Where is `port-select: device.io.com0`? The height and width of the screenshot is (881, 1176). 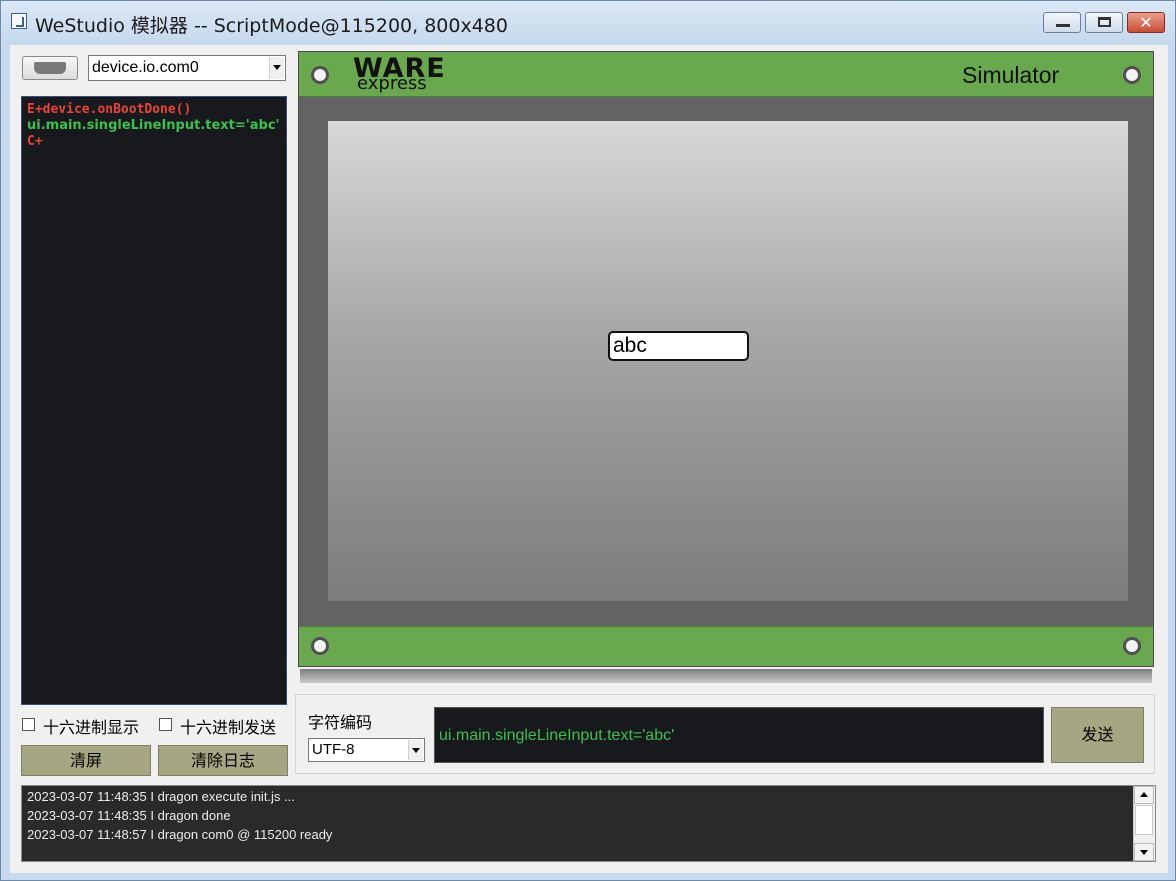
port-select: device.io.com0 is located at coordinates (187, 68).